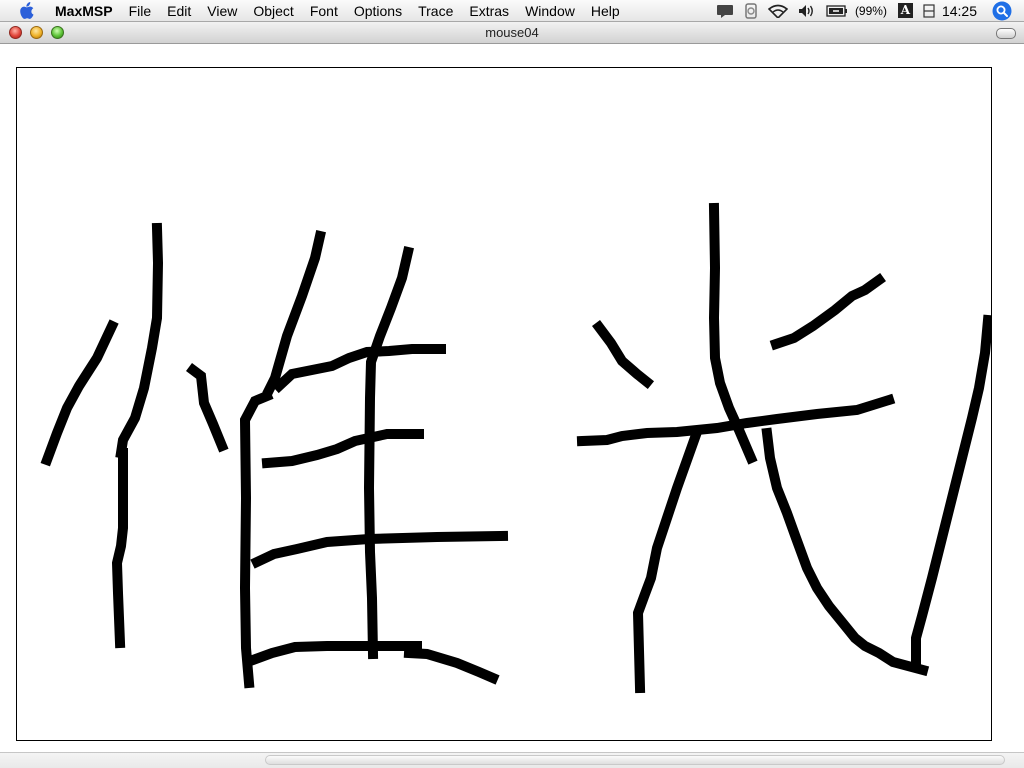 This screenshot has width=1024, height=768. Describe the element at coordinates (378, 11) in the screenshot. I see `menu-options: Options` at that location.